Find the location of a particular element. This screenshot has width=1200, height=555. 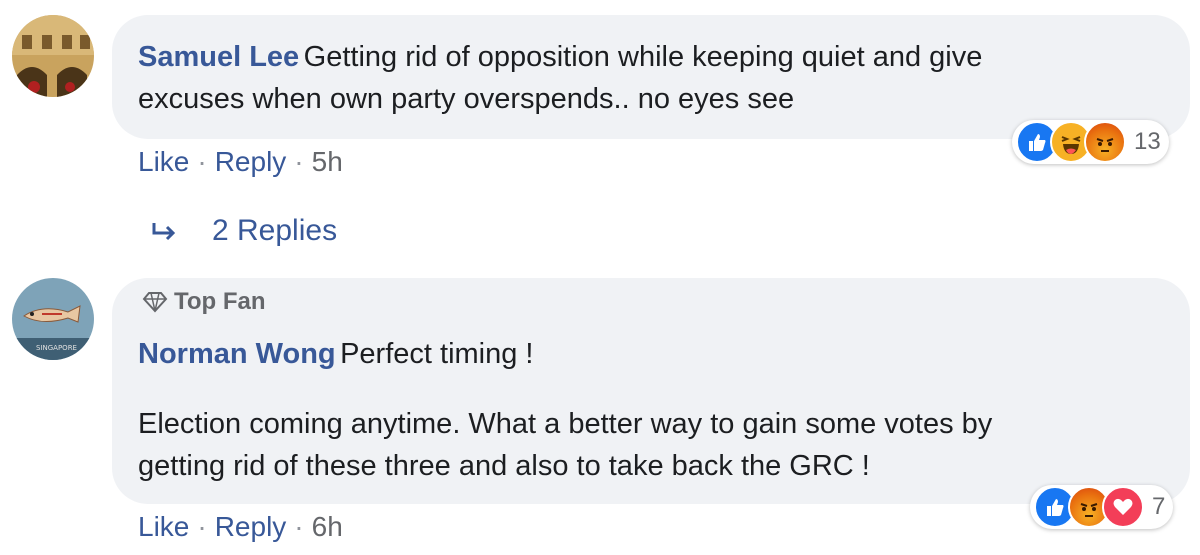

diamond-icon is located at coordinates (155, 302).